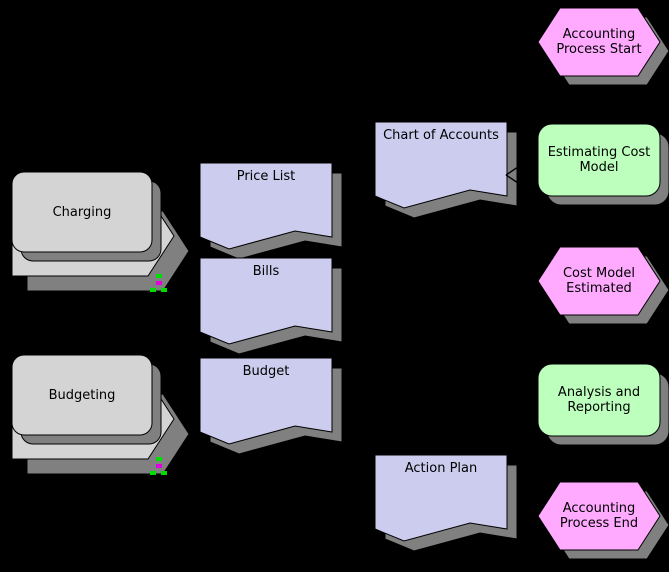 This screenshot has height=572, width=669. What do you see at coordinates (273, 409) in the screenshot?
I see `document-budget: Budget` at bounding box center [273, 409].